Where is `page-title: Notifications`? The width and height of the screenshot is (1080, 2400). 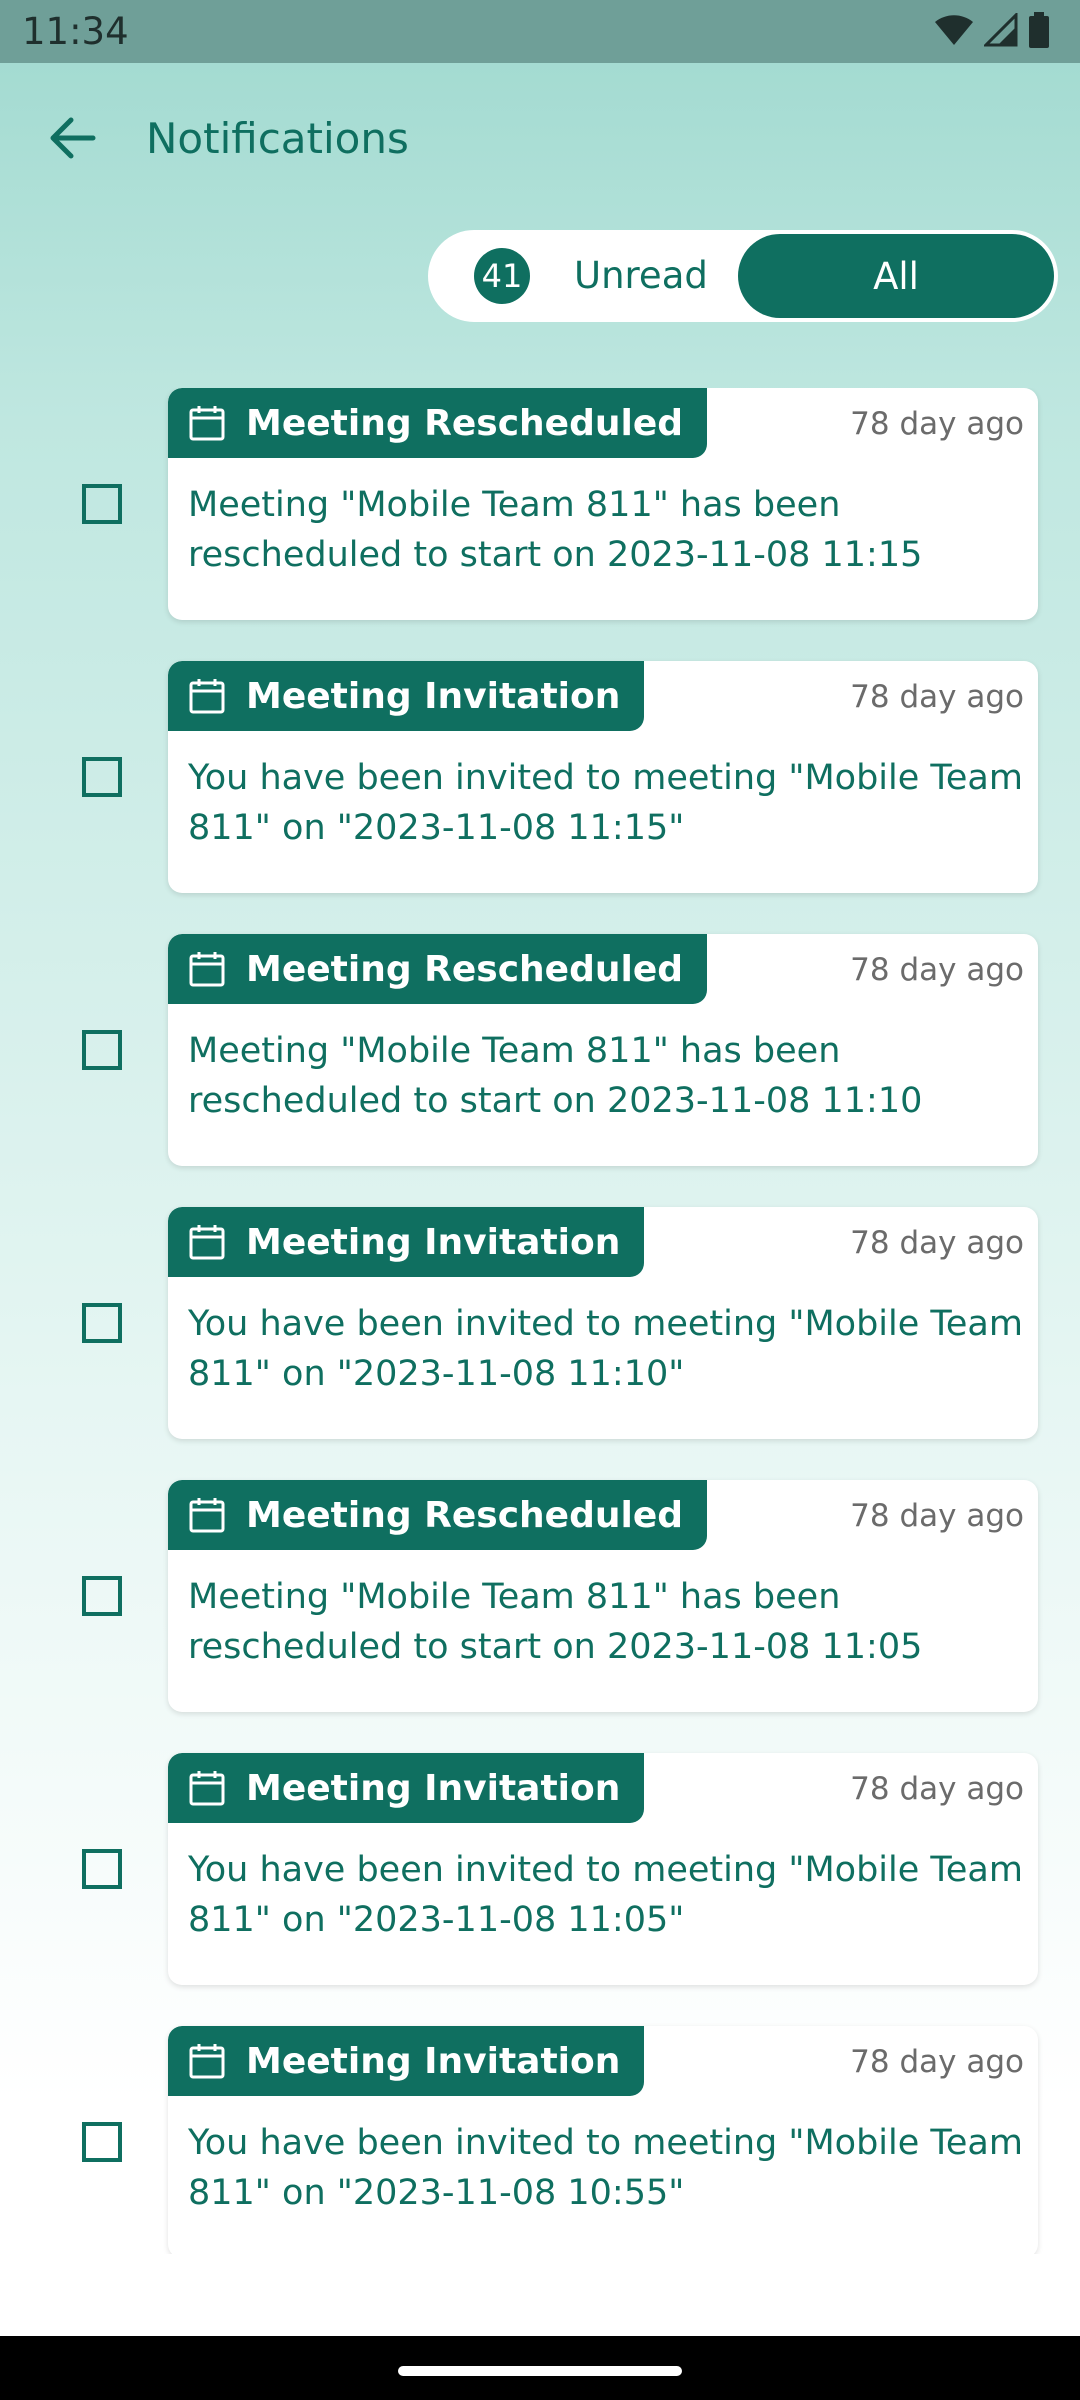
page-title: Notifications is located at coordinates (277, 138).